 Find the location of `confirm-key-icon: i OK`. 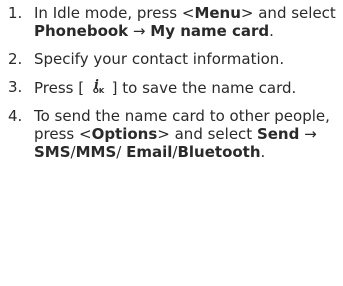

confirm-key-icon: i OK is located at coordinates (98, 87).